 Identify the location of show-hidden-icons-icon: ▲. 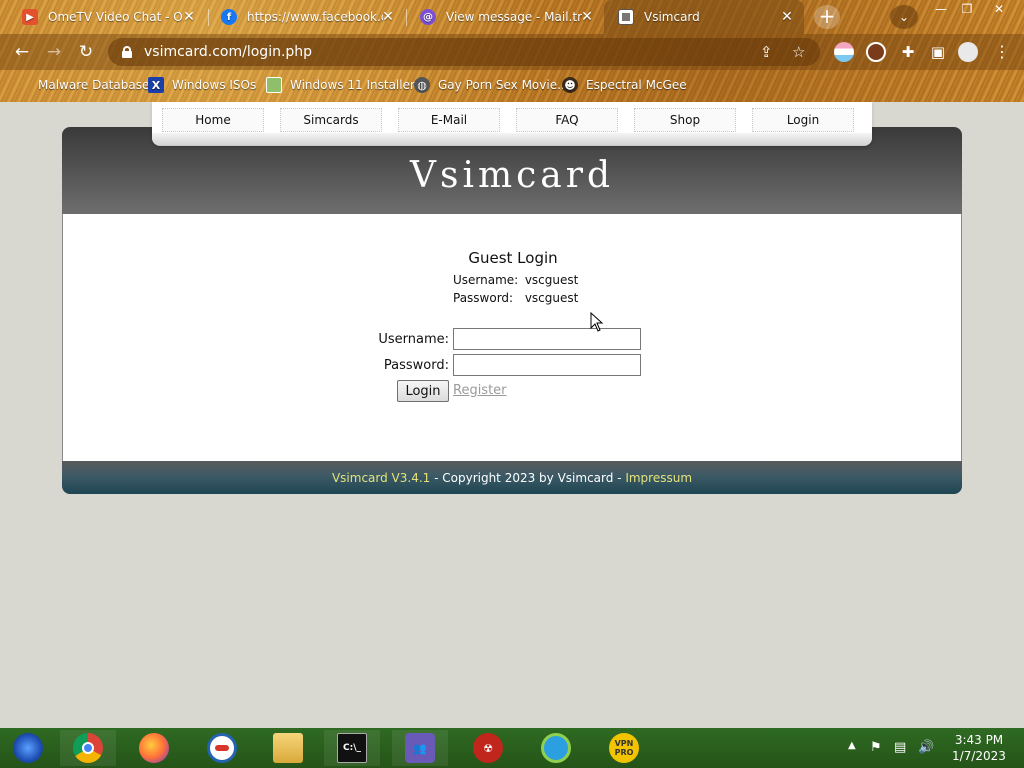
(852, 745).